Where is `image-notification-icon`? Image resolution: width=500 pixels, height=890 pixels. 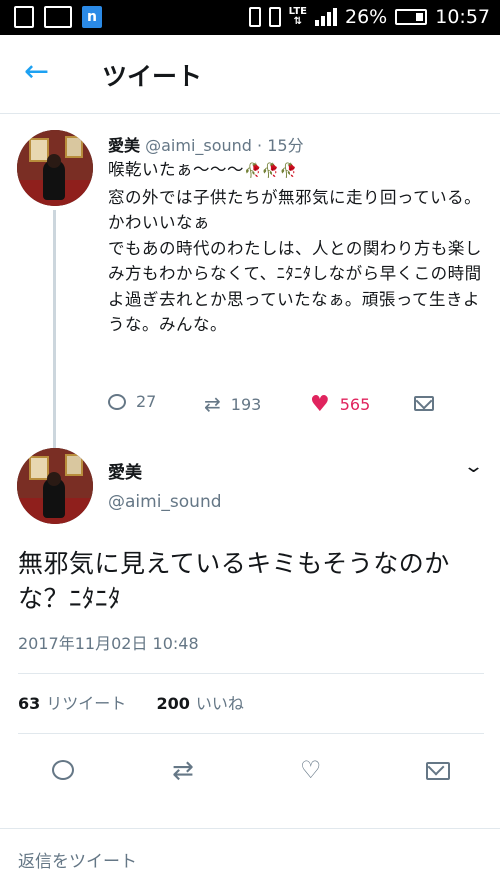
image-notification-icon is located at coordinates (58, 17).